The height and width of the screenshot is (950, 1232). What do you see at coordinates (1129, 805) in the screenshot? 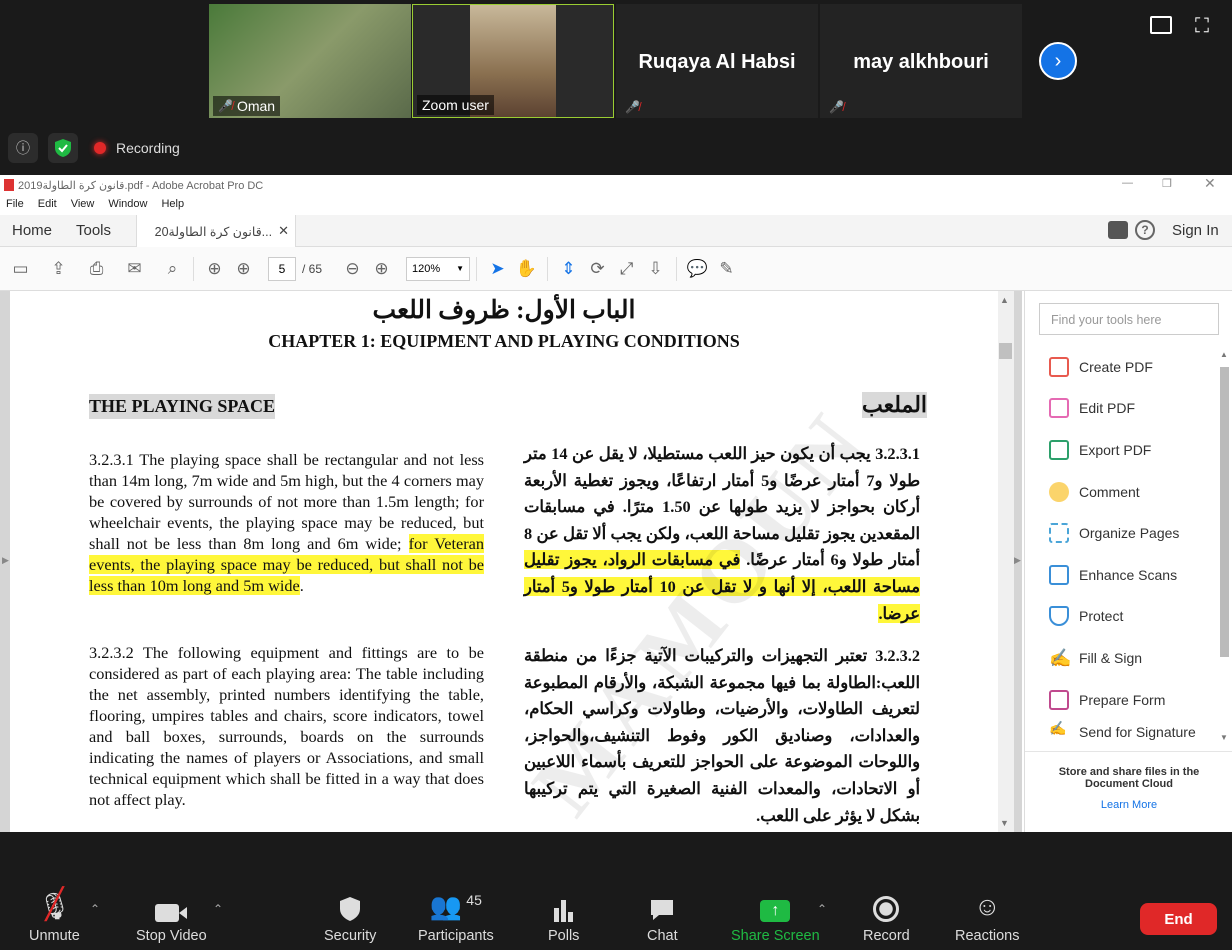
I see `learn-more-link: Learn More` at bounding box center [1129, 805].